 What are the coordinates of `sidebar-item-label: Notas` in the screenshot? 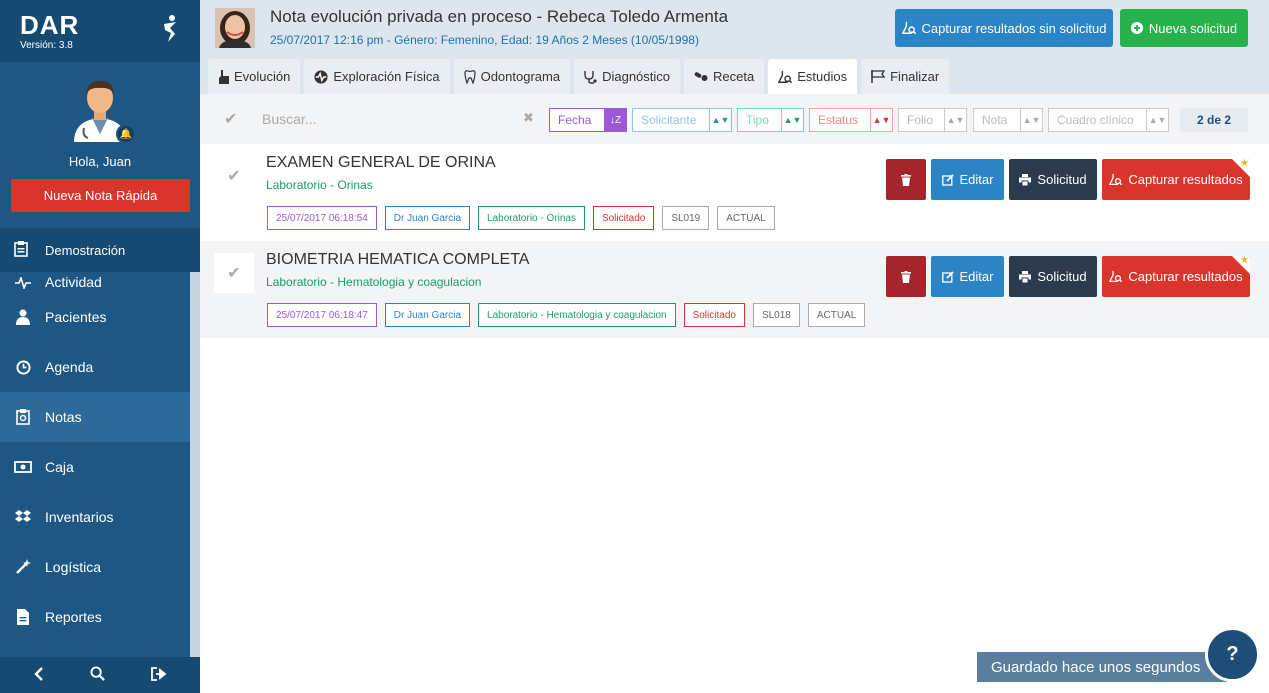 It's located at (63, 417).